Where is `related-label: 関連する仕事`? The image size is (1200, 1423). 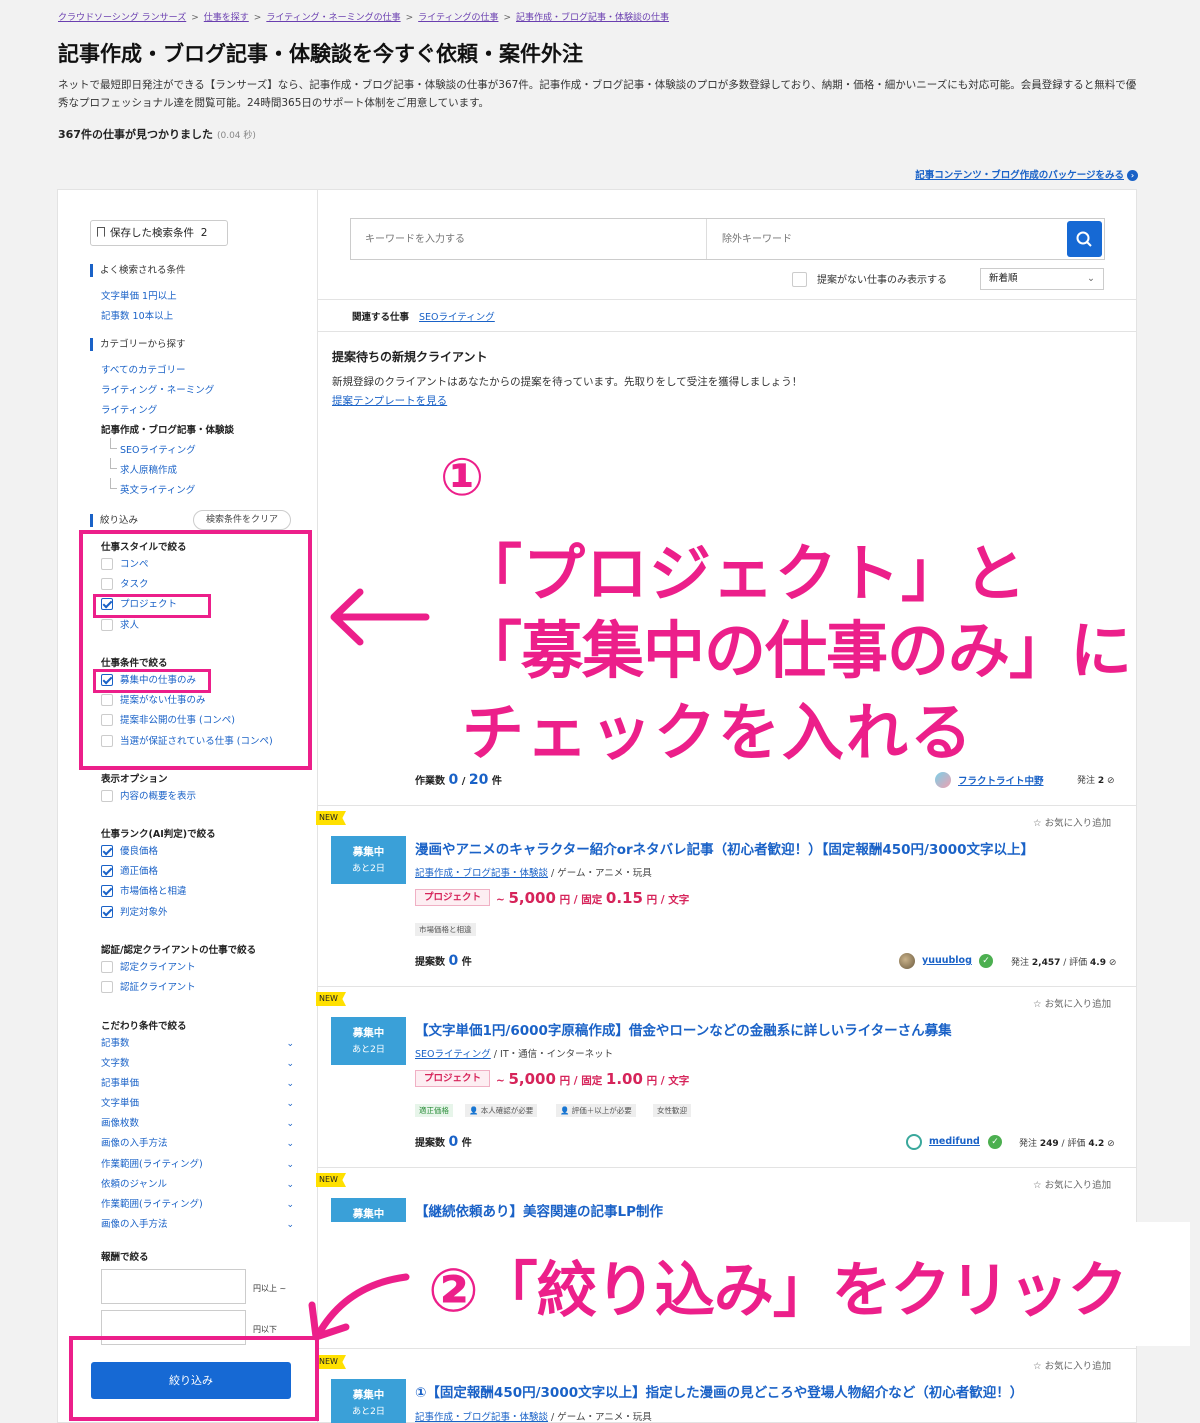
related-label: 関連する仕事 is located at coordinates (381, 317).